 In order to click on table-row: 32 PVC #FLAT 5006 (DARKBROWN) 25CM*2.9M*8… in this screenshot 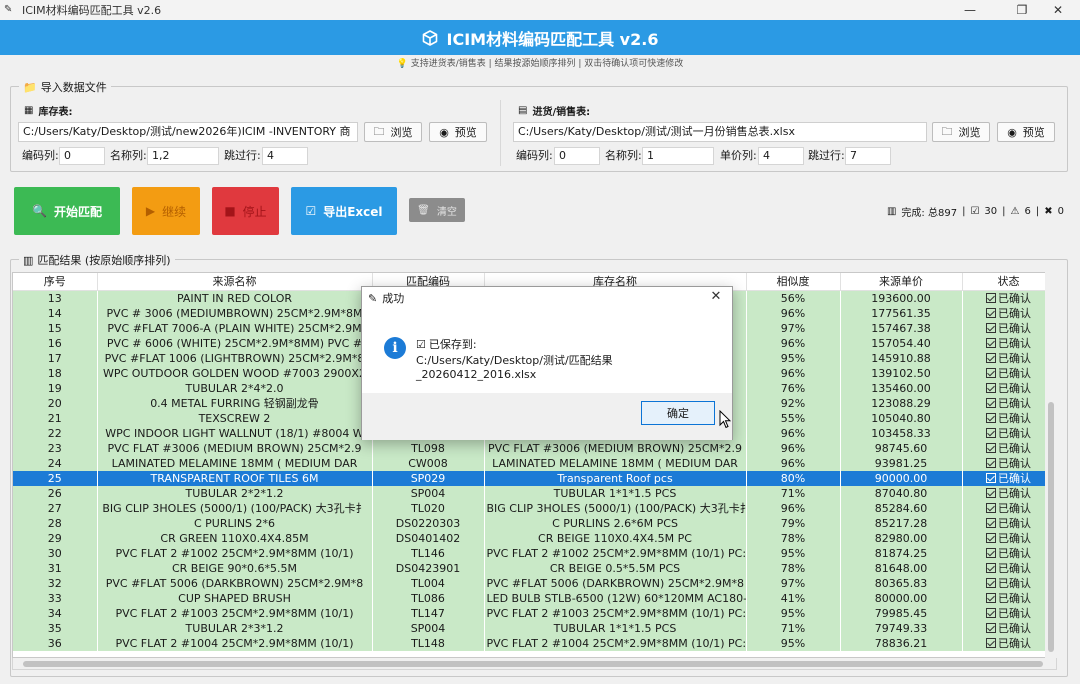, I will do `click(534, 583)`.